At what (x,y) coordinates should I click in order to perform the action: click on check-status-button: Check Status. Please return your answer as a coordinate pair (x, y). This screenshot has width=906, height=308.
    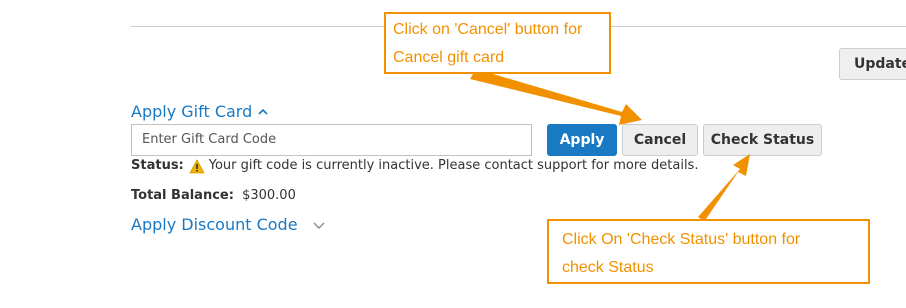
    Looking at the image, I should click on (762, 140).